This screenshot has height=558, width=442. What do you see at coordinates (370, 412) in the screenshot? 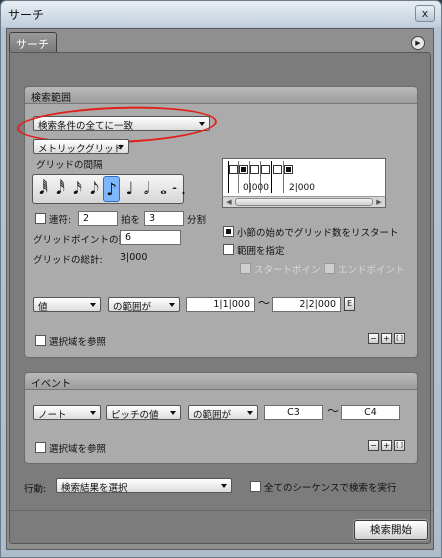
I see `pitch-to-input: C4` at bounding box center [370, 412].